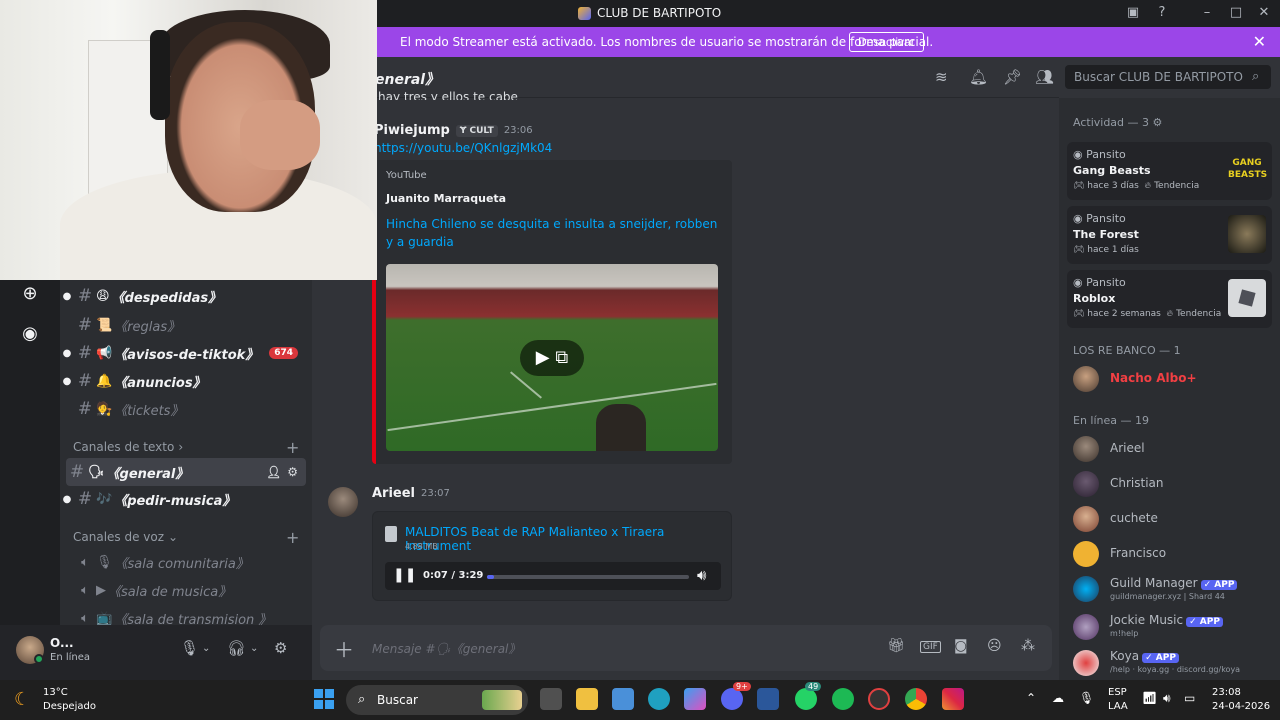  What do you see at coordinates (736, 696) in the screenshot?
I see `discord-icon: 9+` at bounding box center [736, 696].